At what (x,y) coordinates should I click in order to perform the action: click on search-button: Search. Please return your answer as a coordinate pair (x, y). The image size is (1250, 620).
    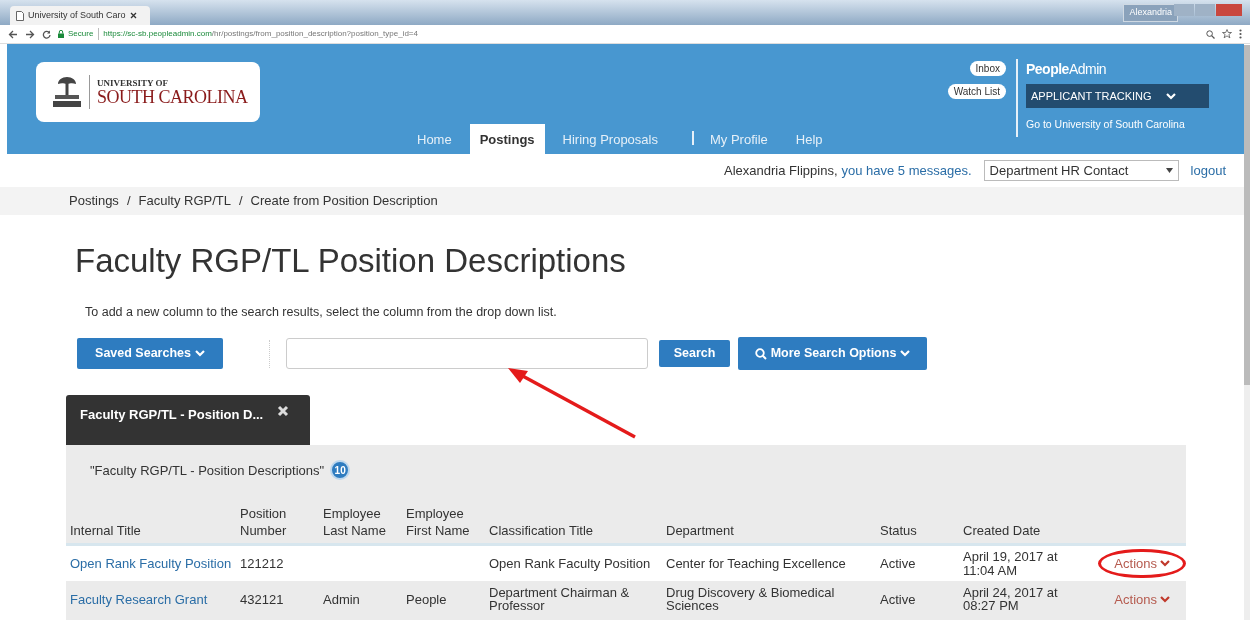
    Looking at the image, I should click on (694, 354).